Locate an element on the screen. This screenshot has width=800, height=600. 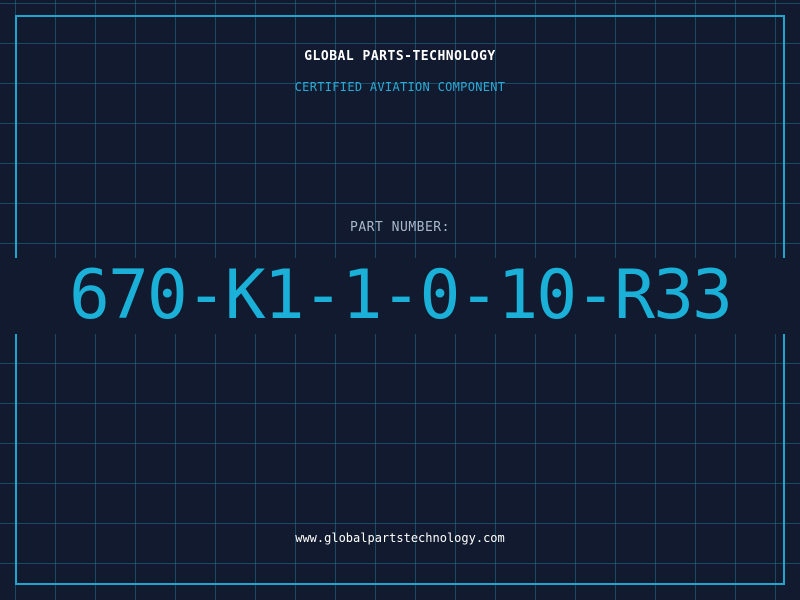
part-number-label: PART NUMBER: is located at coordinates (400, 227).